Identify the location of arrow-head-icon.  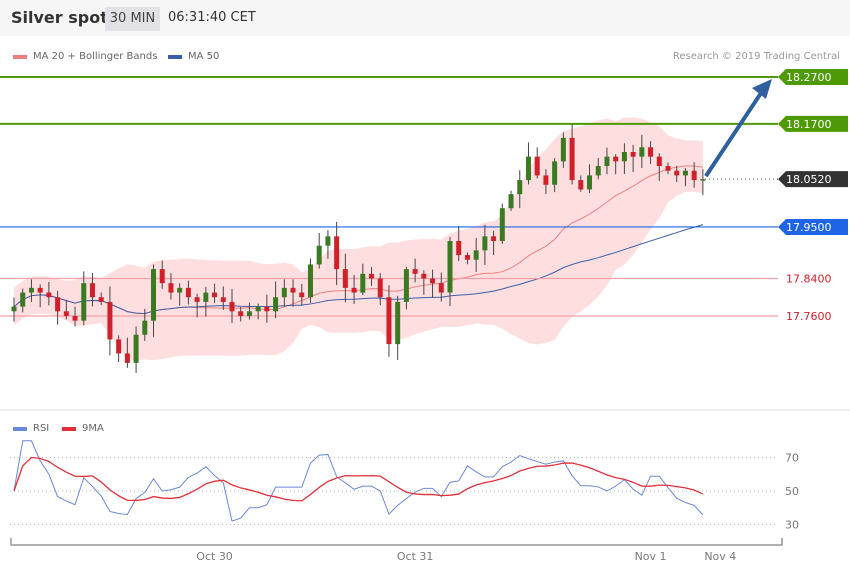
(762, 89).